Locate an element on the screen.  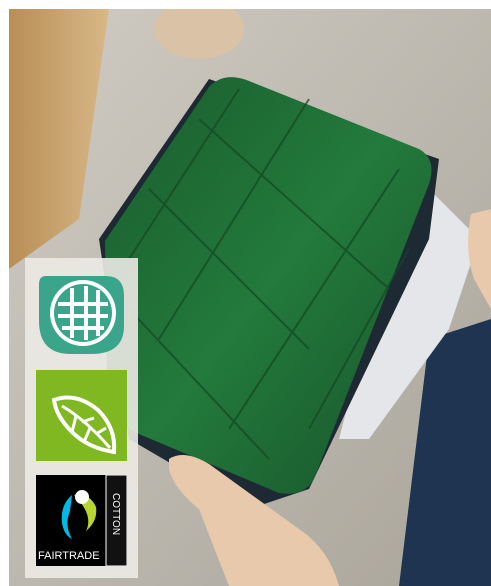
certification-badges: FAIRTRADE COTTON is located at coordinates (81, 418).